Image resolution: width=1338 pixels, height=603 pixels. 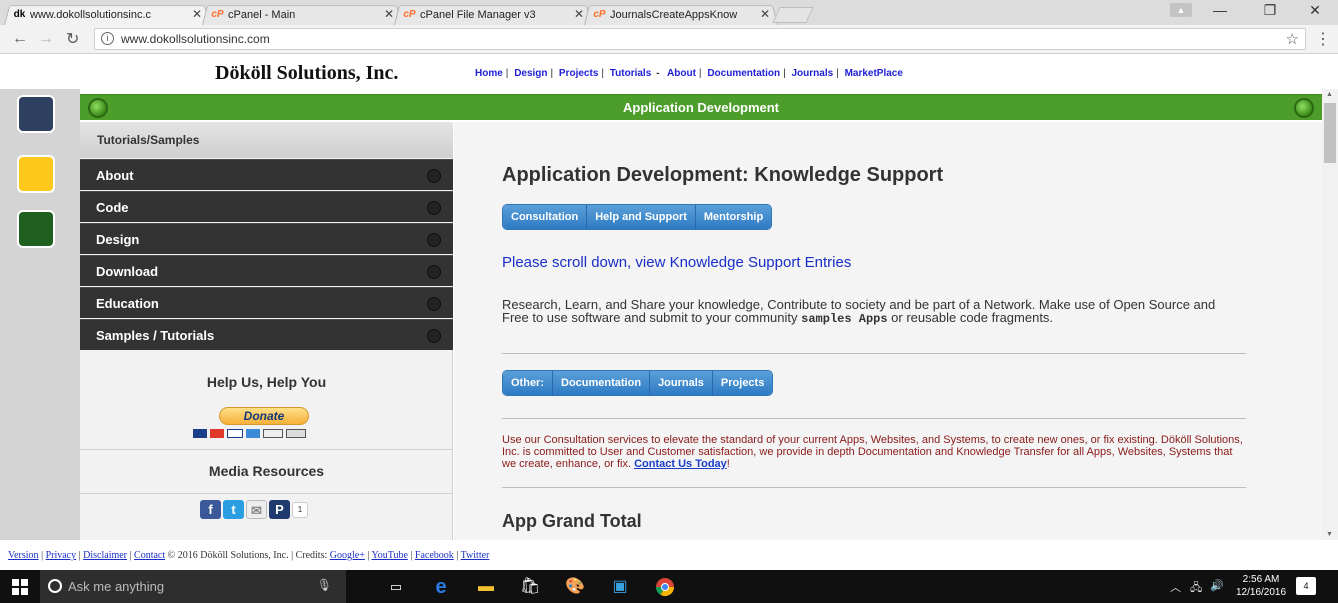 What do you see at coordinates (478, 14) in the screenshot?
I see `tab-label: cPanel File Manager v3` at bounding box center [478, 14].